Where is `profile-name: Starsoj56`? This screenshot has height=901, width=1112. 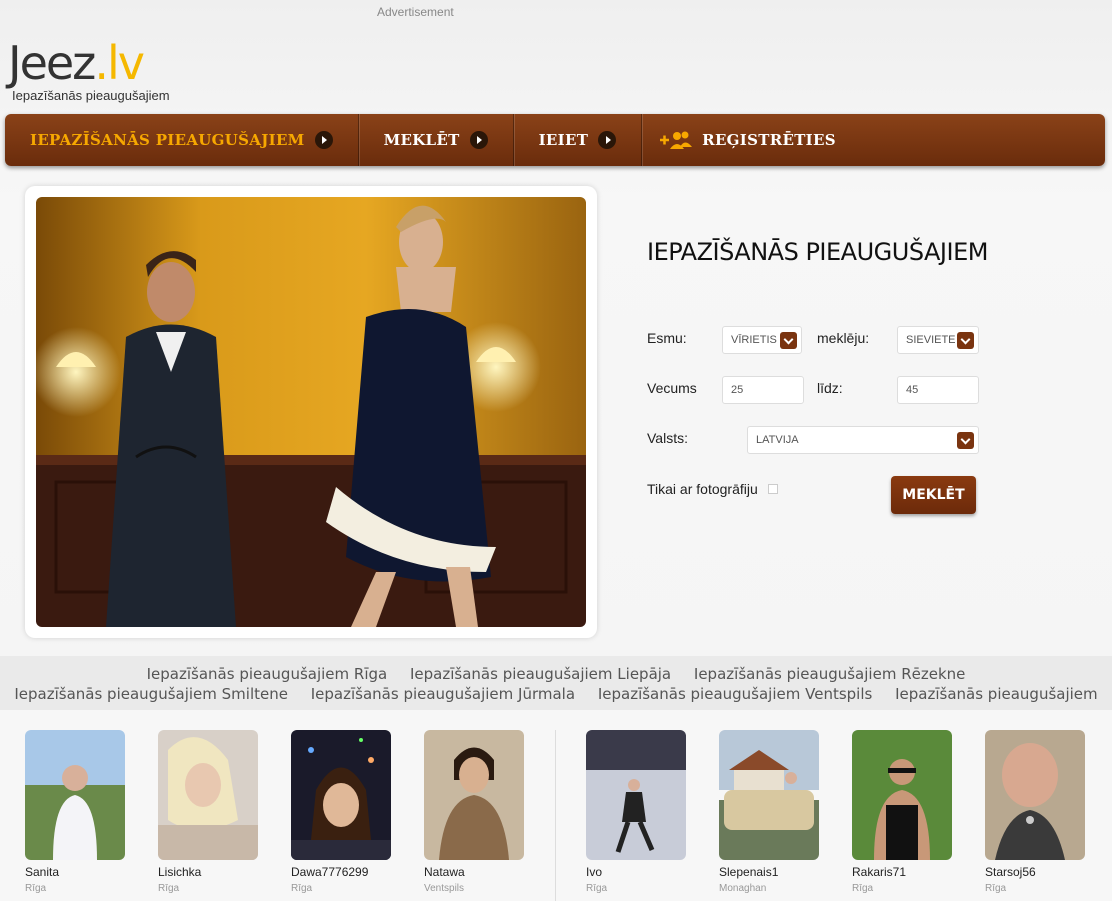 profile-name: Starsoj56 is located at coordinates (1035, 872).